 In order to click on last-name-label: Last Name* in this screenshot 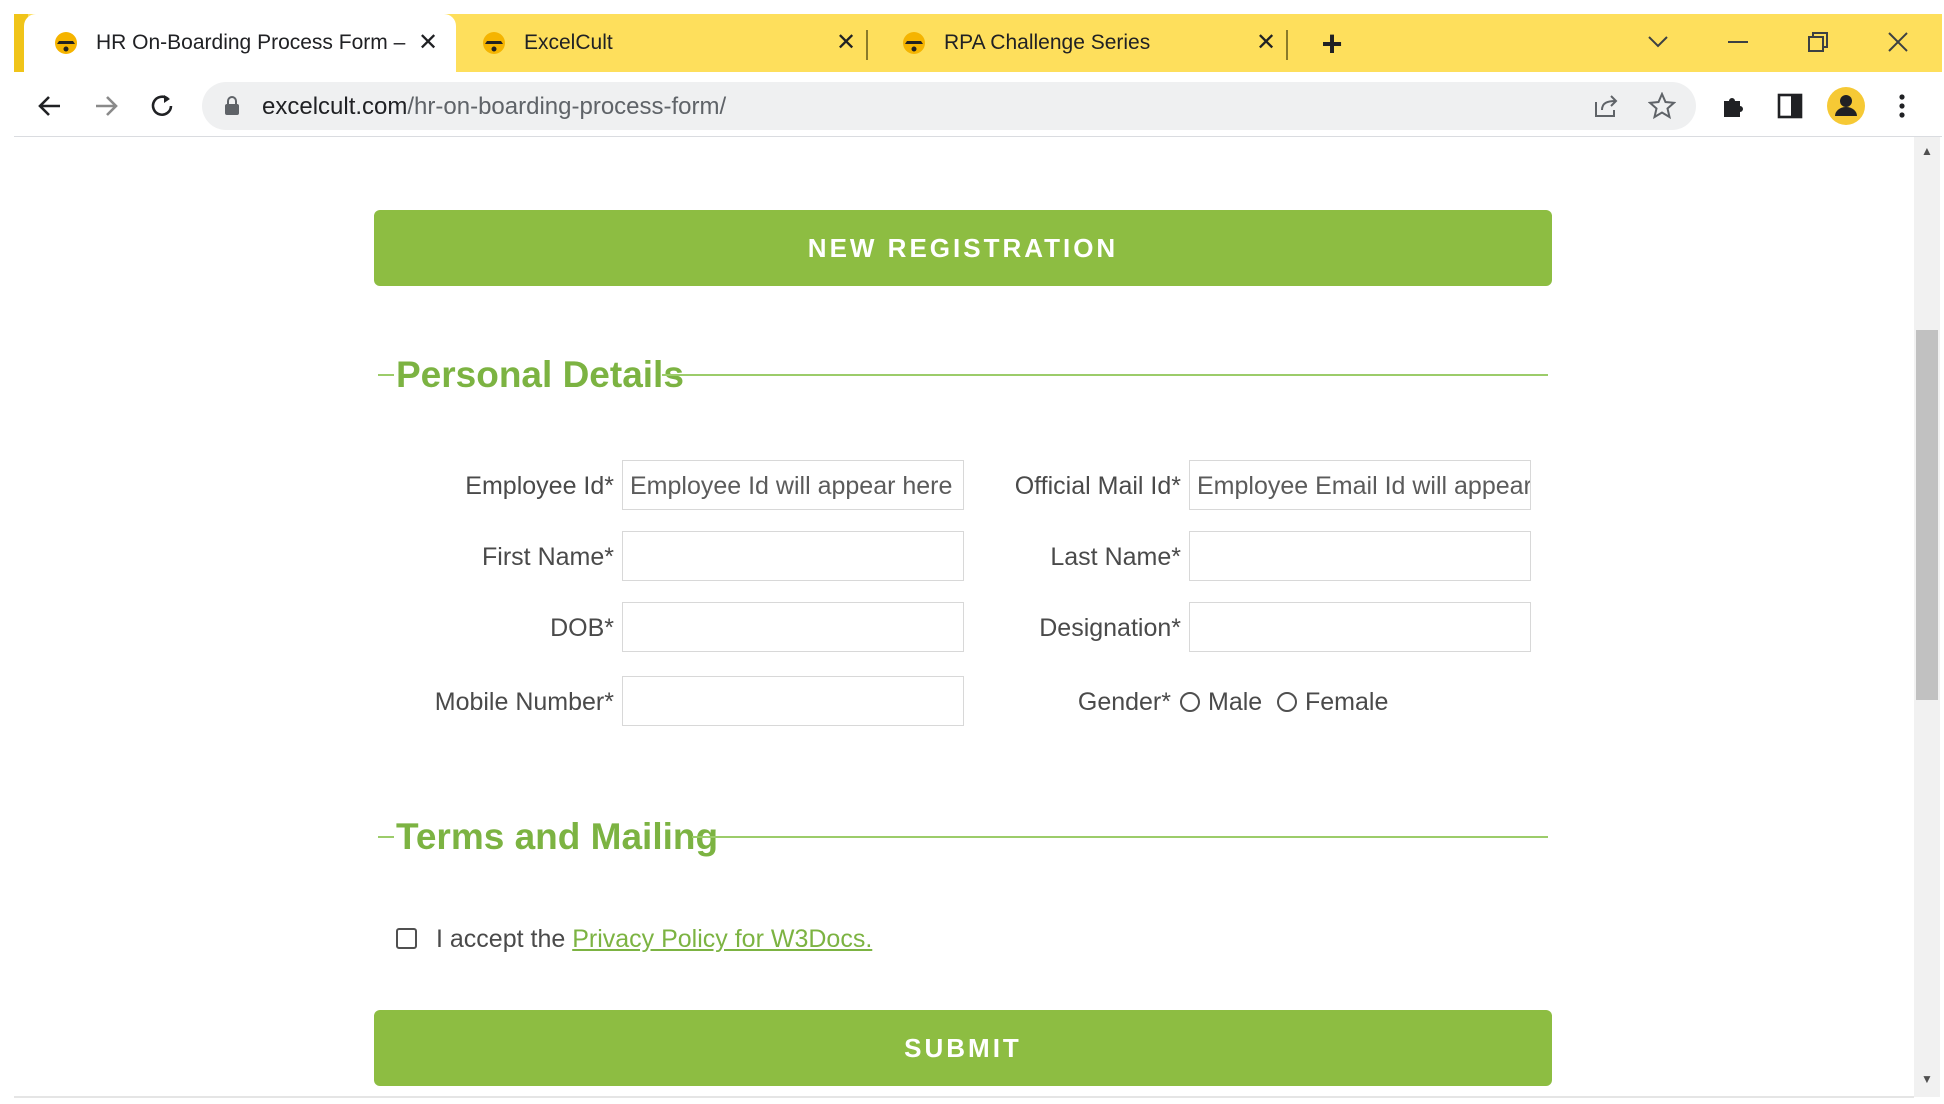, I will do `click(1115, 557)`.